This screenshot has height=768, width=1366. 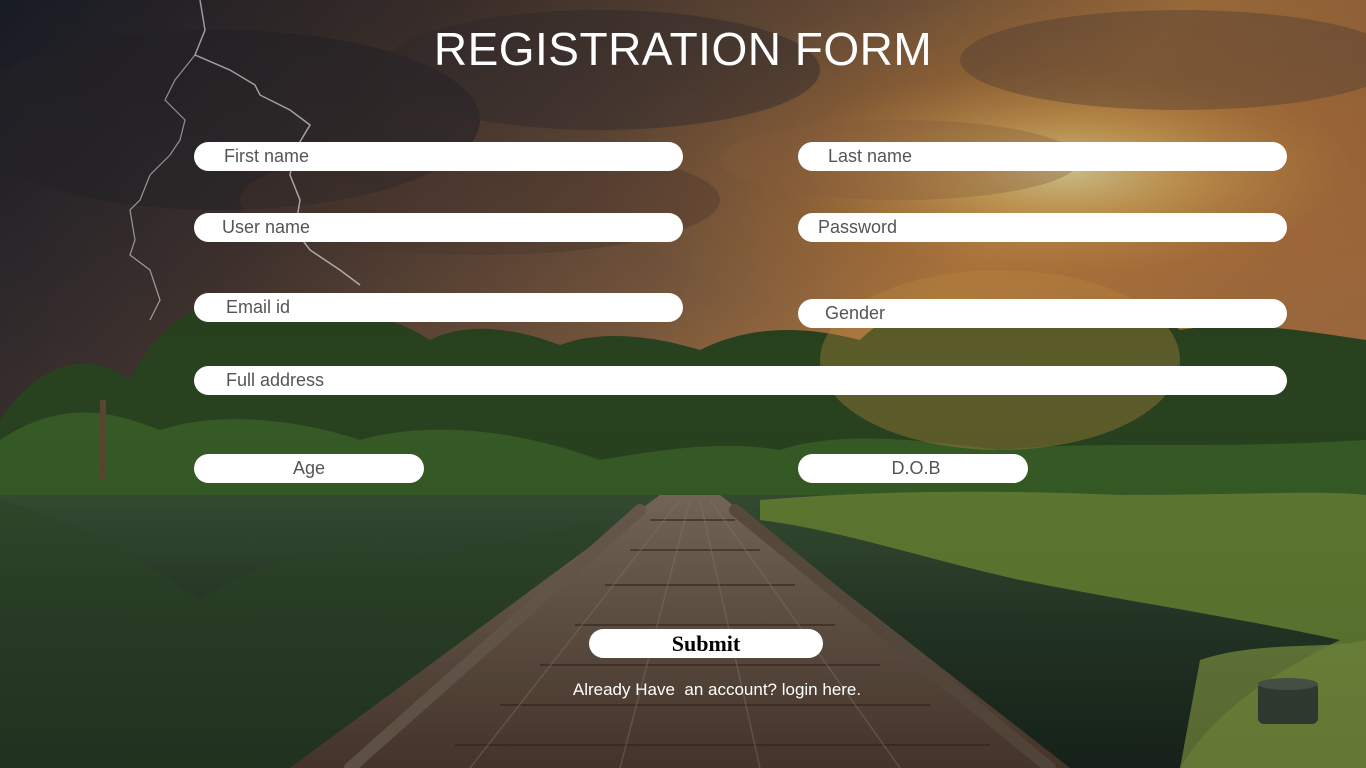 I want to click on last-name-input: Last name, so click(x=1042, y=156).